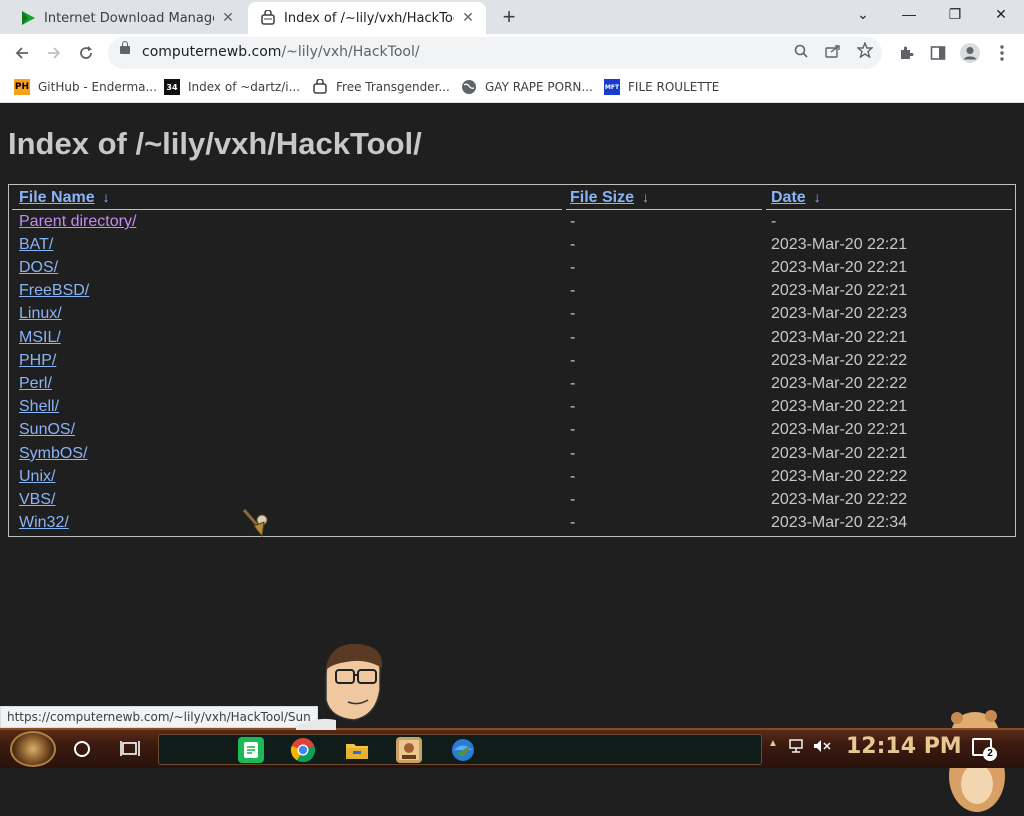 The image size is (1024, 816). I want to click on bookmark-label: FILE ROULETTE, so click(674, 87).